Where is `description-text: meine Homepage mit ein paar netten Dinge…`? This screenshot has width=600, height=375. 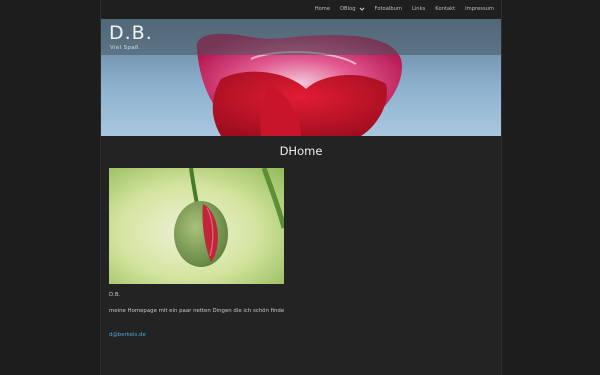
description-text: meine Homepage mit ein paar netten Dinge… is located at coordinates (197, 311).